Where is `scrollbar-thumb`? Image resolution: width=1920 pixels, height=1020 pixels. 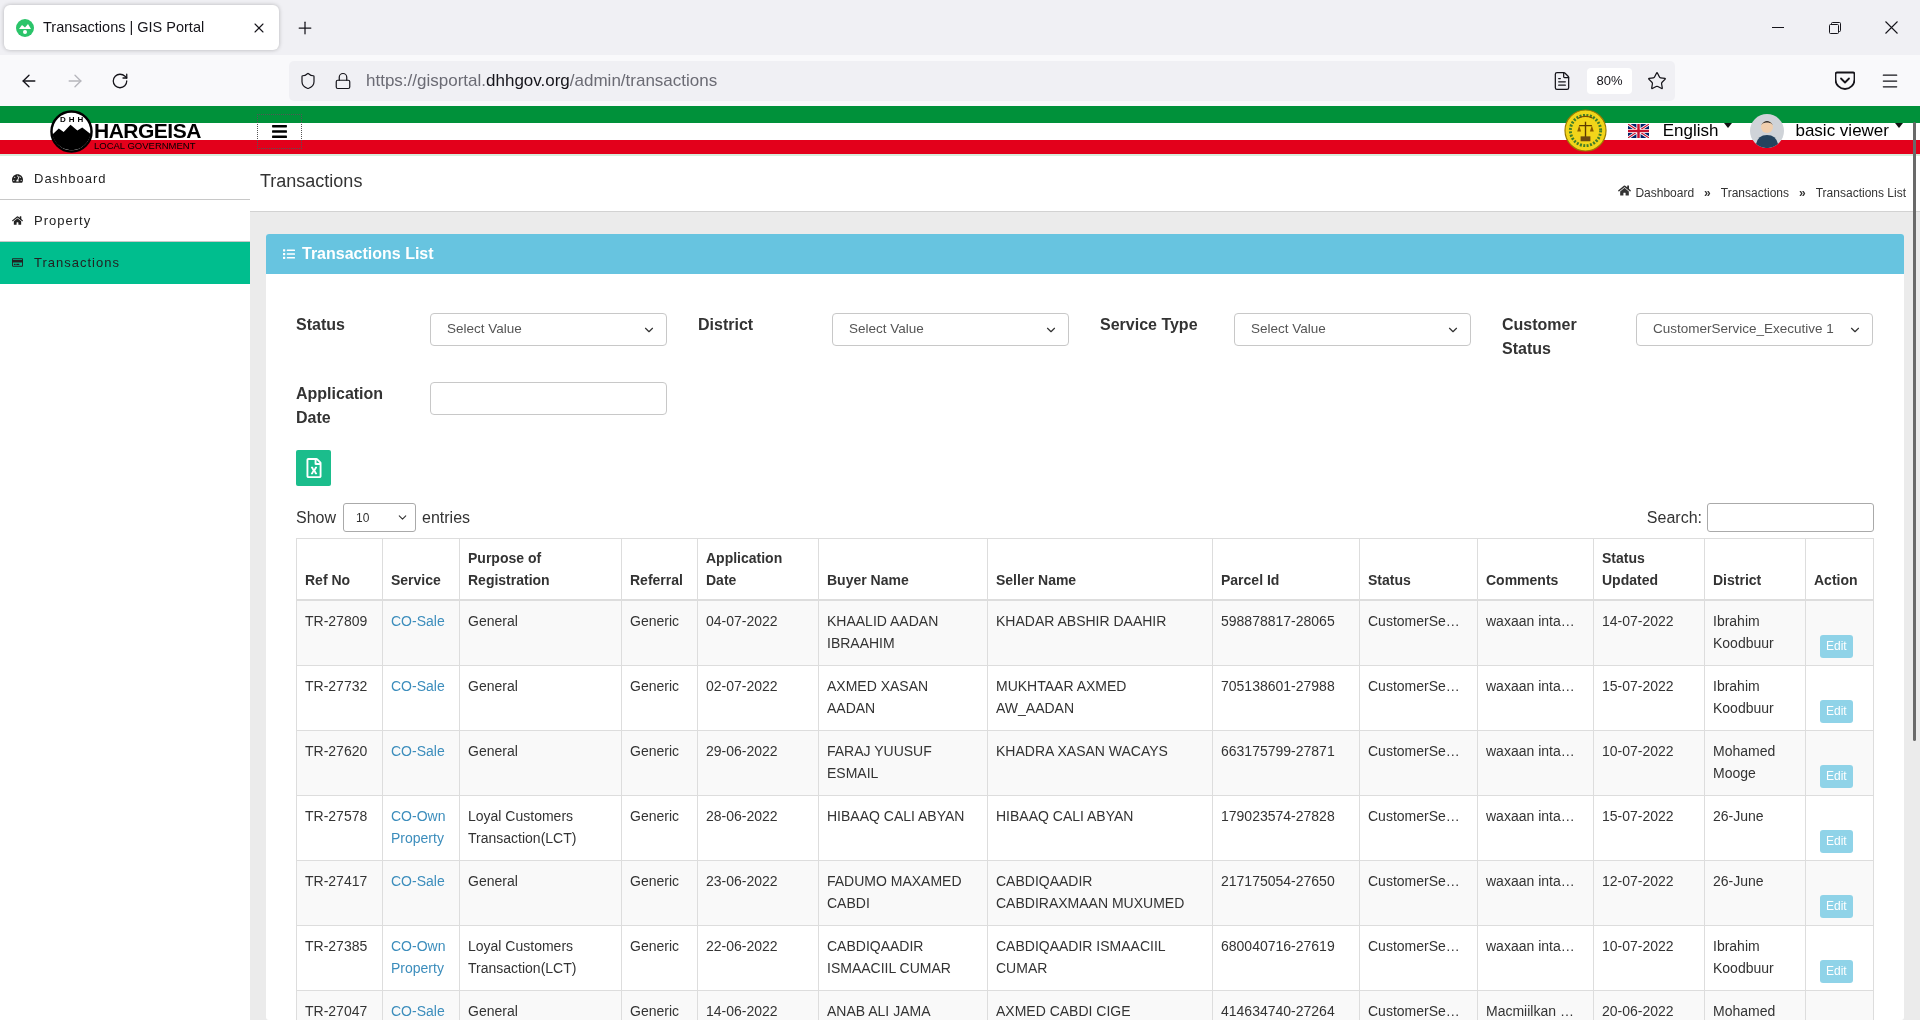
scrollbar-thumb is located at coordinates (1914, 431).